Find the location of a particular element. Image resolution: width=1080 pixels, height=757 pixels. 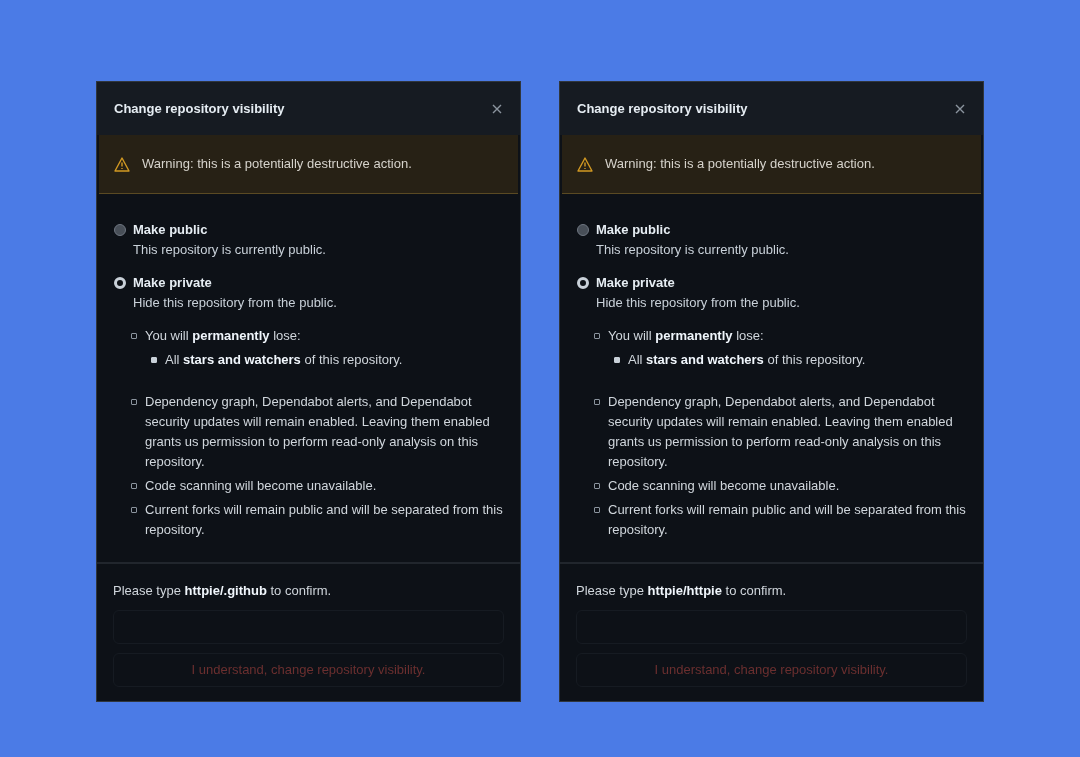

confirm-prompt: Please type httpie/.github to confirm. is located at coordinates (223, 591).